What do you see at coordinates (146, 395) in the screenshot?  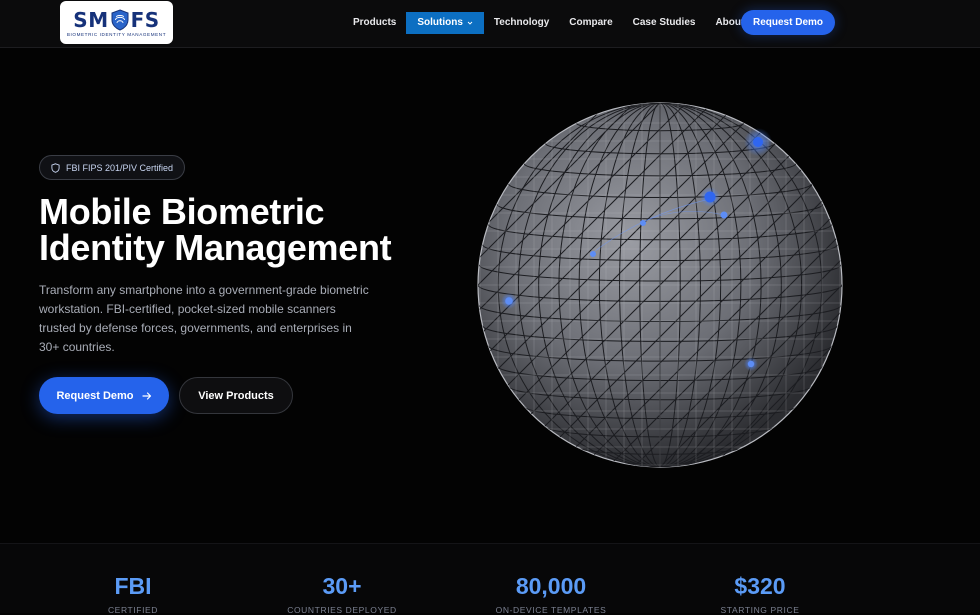 I see `arrow-right-icon` at bounding box center [146, 395].